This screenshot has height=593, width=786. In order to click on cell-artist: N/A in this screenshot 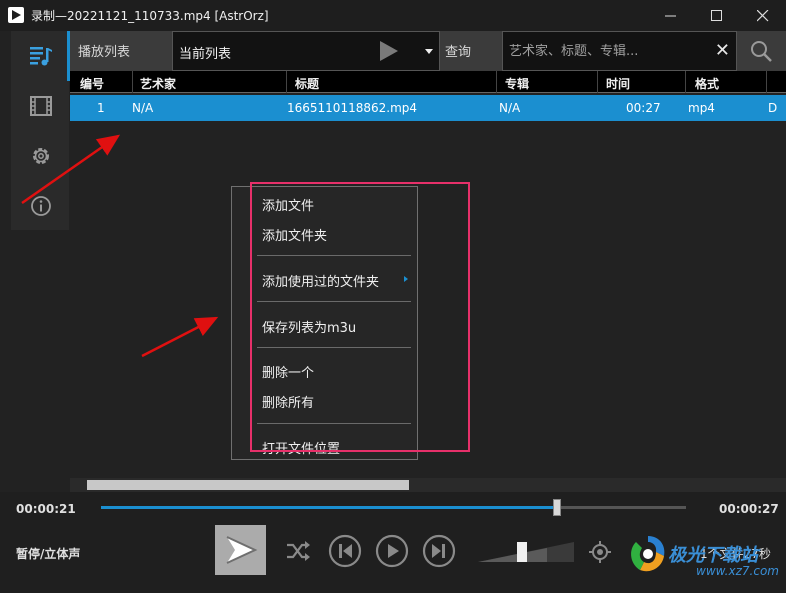, I will do `click(143, 108)`.